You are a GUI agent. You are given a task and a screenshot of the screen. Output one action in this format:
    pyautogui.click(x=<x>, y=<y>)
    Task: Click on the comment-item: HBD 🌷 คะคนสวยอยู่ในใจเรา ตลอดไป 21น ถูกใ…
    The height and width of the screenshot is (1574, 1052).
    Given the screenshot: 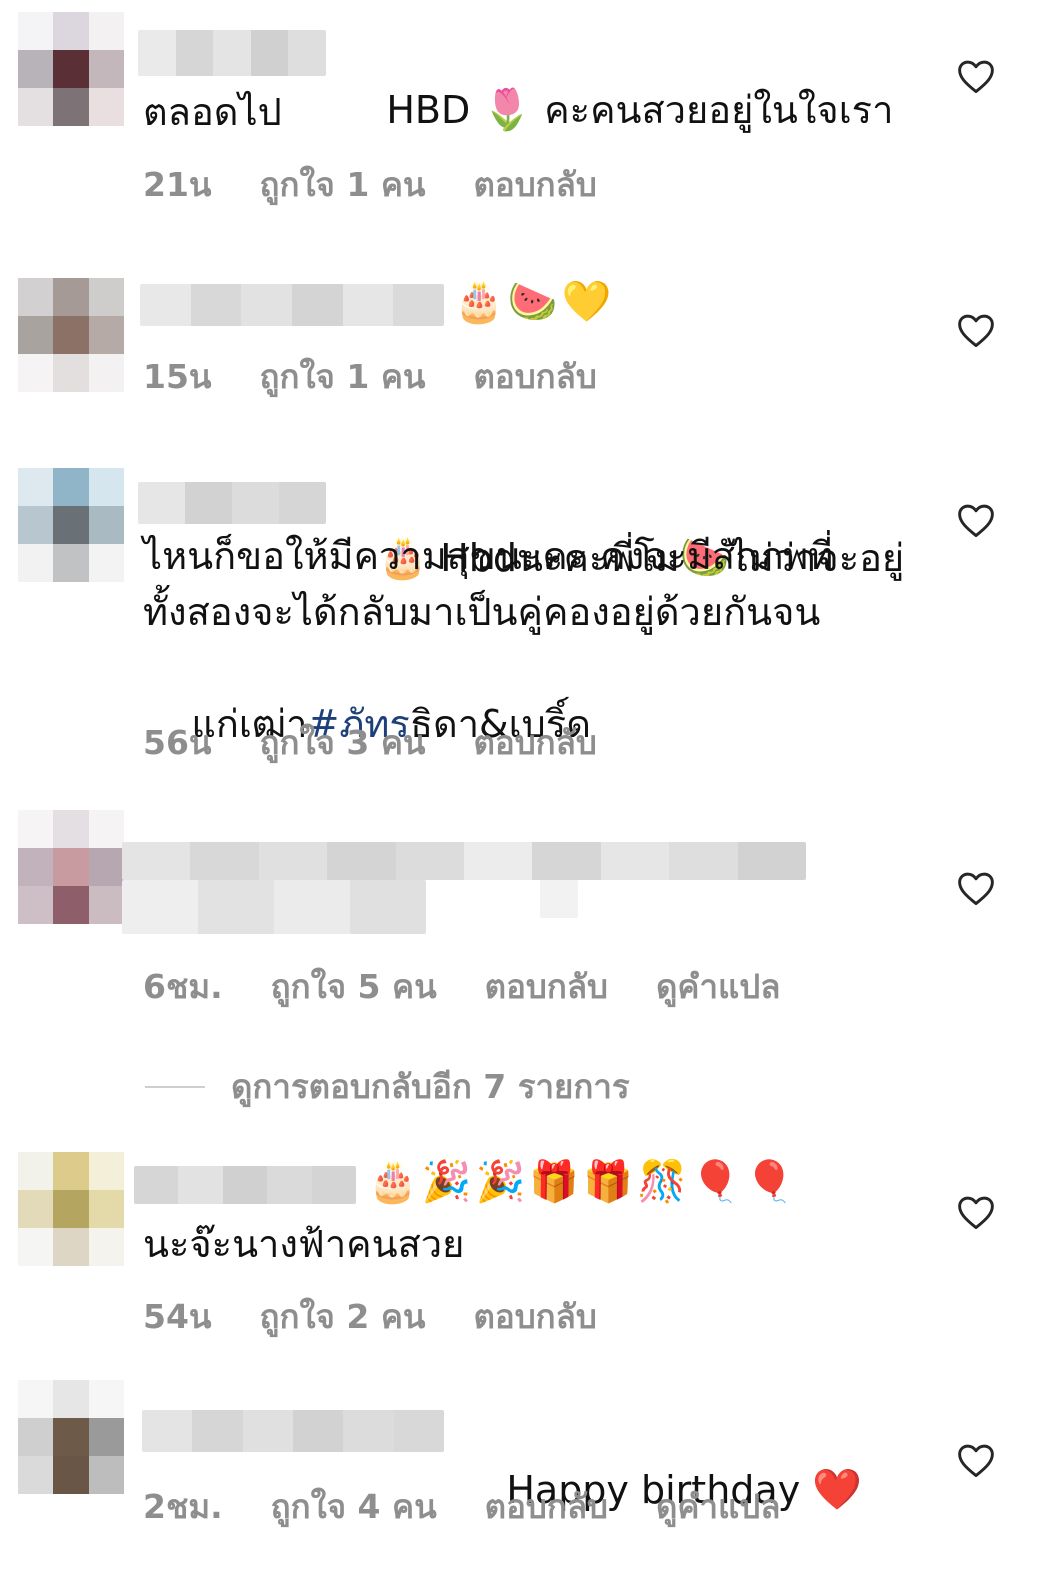 What is the action you would take?
    pyautogui.click(x=526, y=110)
    